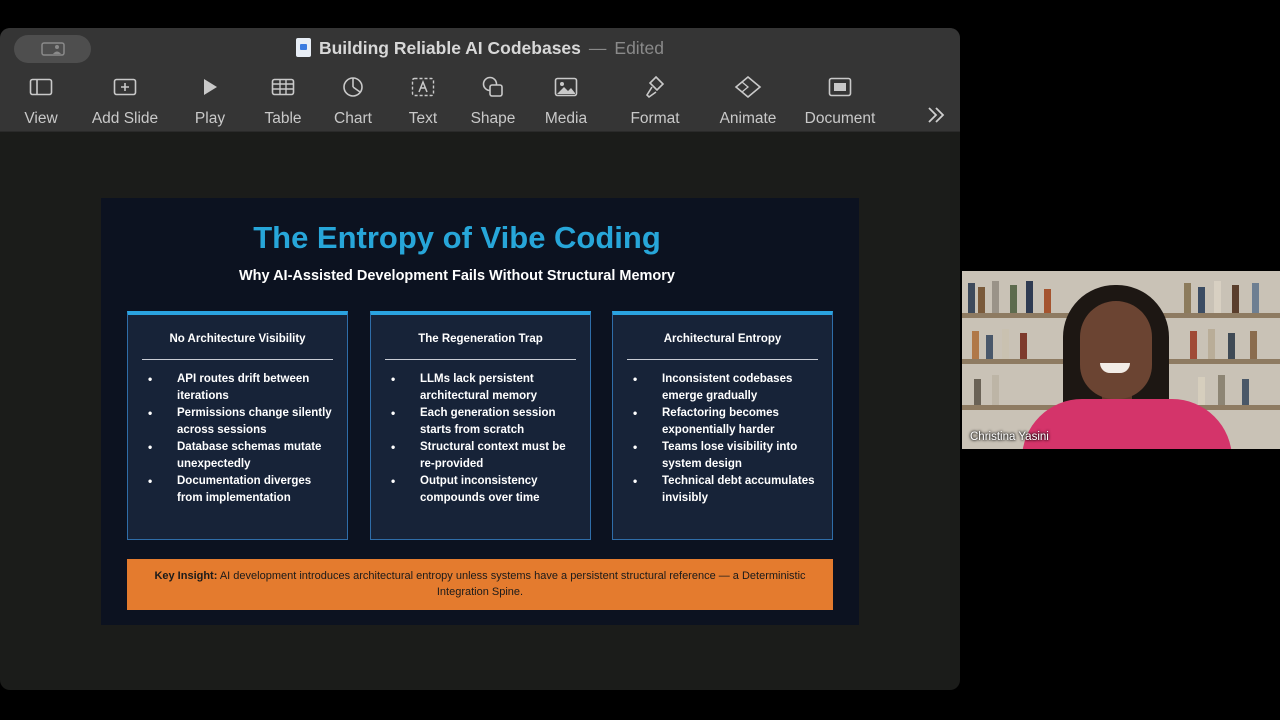 This screenshot has width=1280, height=720. I want to click on format-label: Format, so click(655, 118).